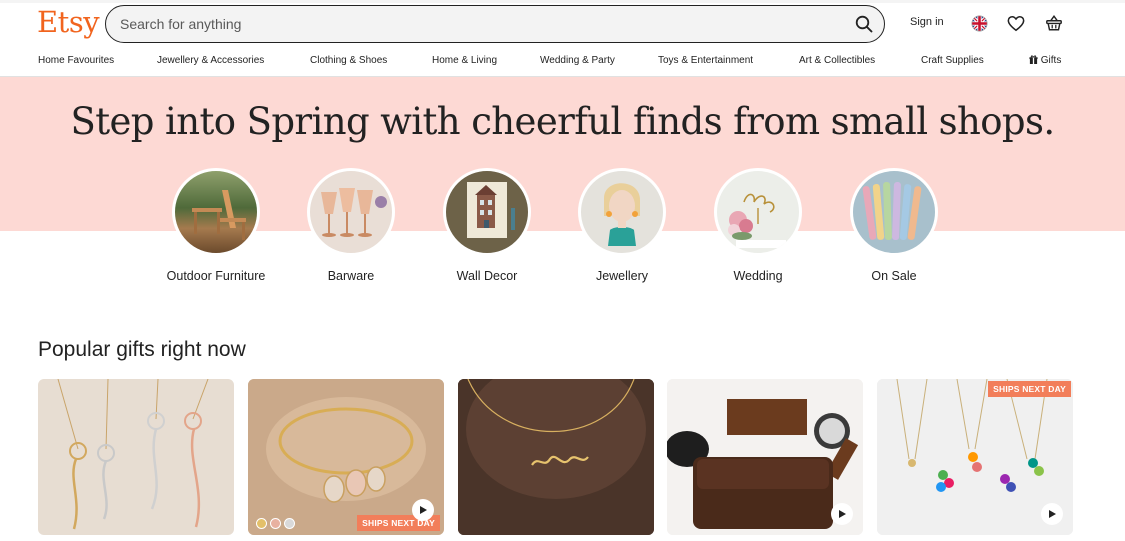 The height and width of the screenshot is (541, 1125). I want to click on search-icon, so click(864, 24).